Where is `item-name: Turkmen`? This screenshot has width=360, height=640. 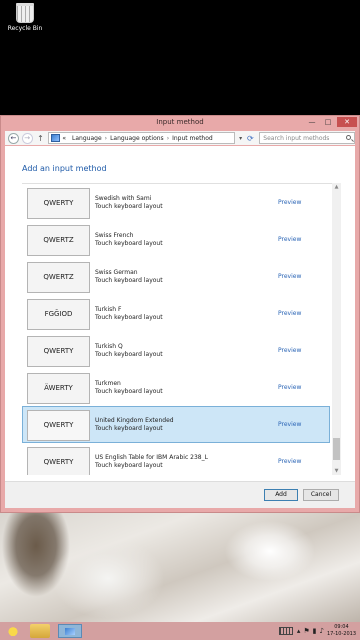 item-name: Turkmen is located at coordinates (108, 383).